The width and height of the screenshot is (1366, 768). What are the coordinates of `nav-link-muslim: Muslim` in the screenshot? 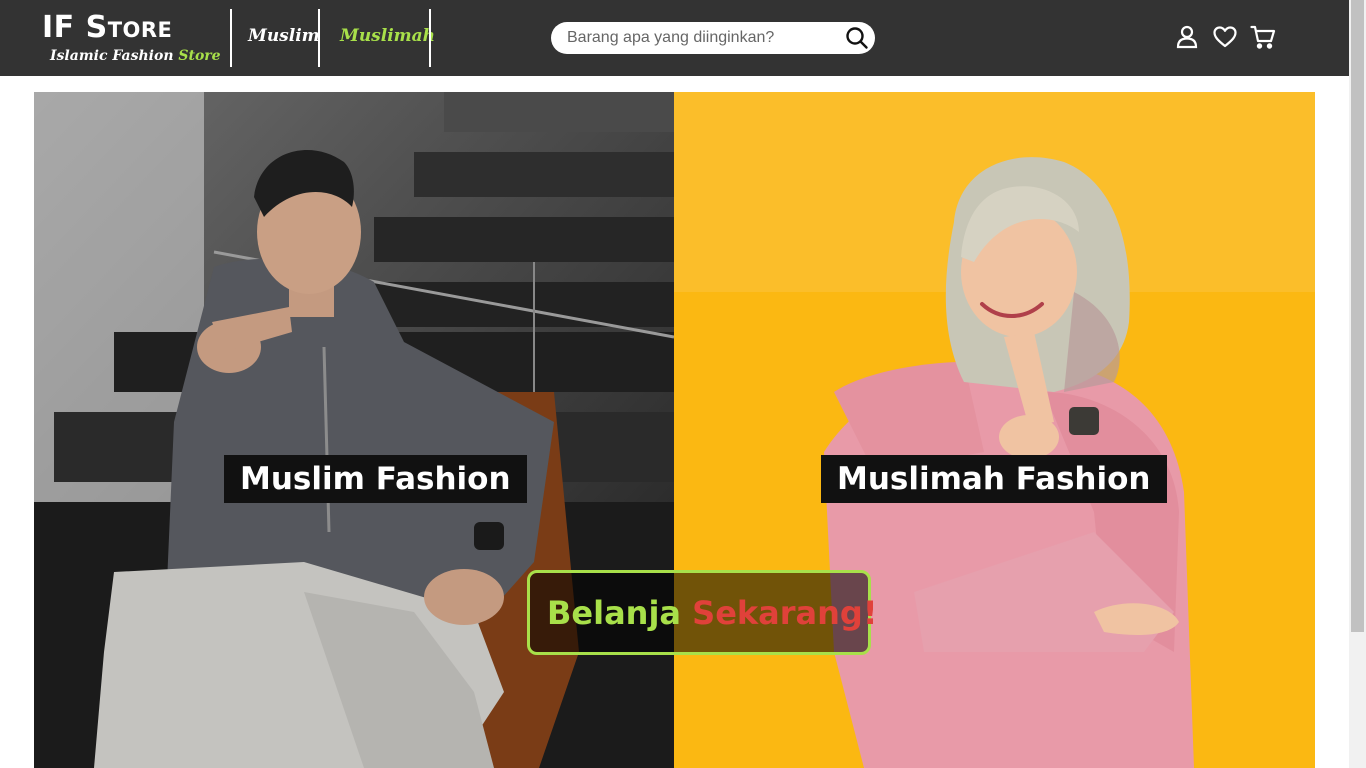 It's located at (284, 36).